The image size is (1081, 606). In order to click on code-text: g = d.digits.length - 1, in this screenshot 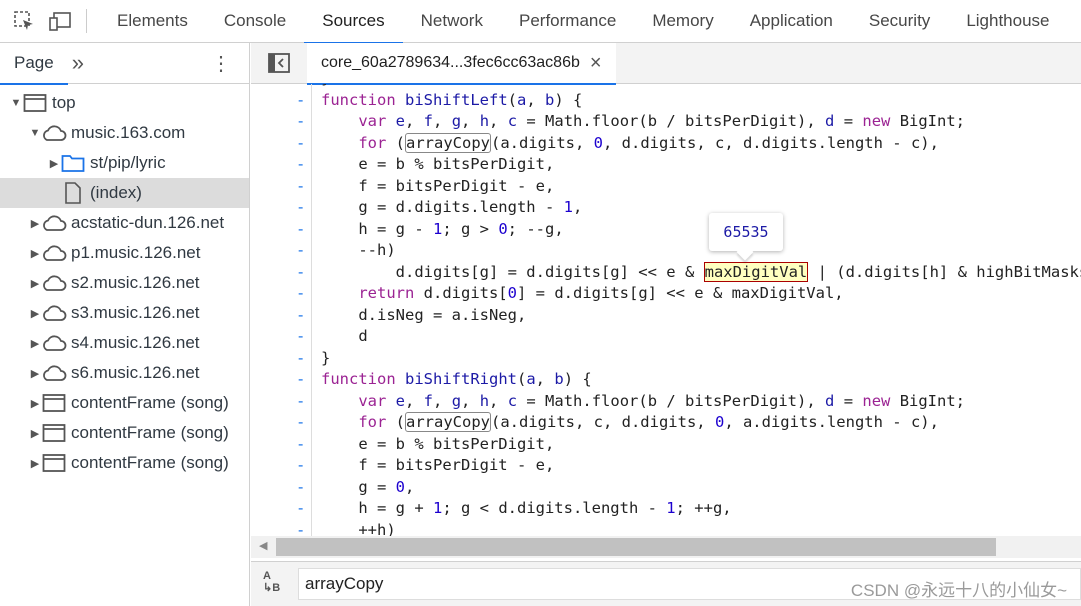, I will do `click(451, 208)`.